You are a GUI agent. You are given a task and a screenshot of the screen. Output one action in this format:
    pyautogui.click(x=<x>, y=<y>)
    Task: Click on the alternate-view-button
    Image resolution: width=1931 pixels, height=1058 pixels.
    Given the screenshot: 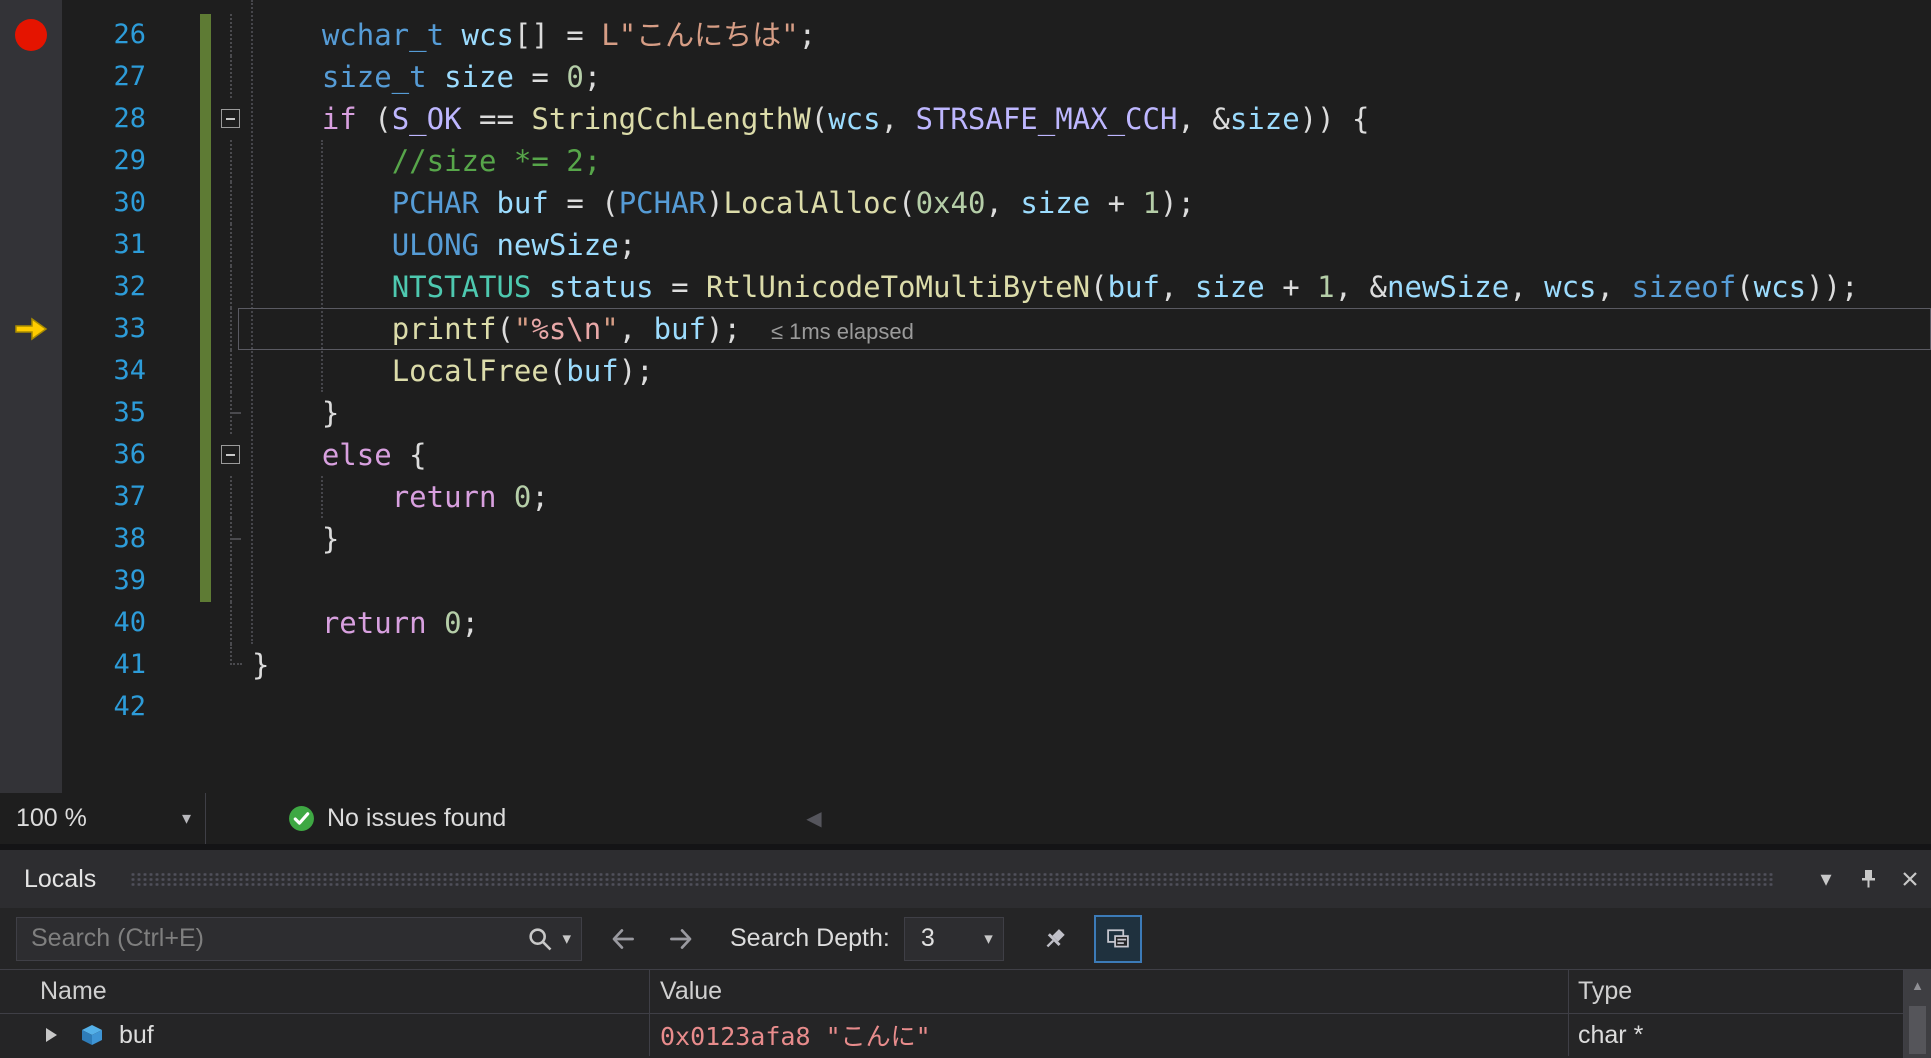 What is the action you would take?
    pyautogui.click(x=1117, y=938)
    